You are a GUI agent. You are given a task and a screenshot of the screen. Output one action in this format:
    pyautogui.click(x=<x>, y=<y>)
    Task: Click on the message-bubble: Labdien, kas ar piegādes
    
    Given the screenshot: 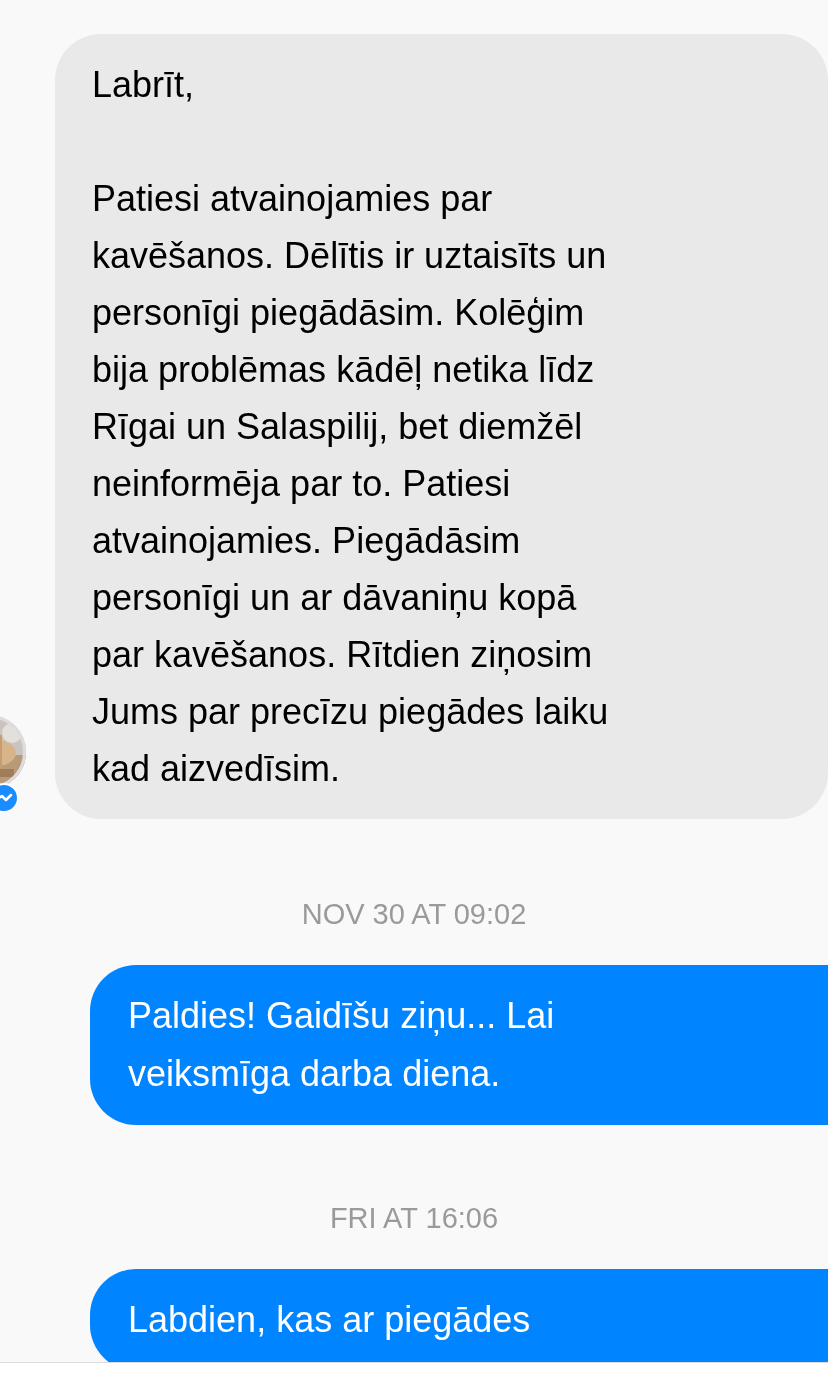 What is the action you would take?
    pyautogui.click(x=459, y=1315)
    